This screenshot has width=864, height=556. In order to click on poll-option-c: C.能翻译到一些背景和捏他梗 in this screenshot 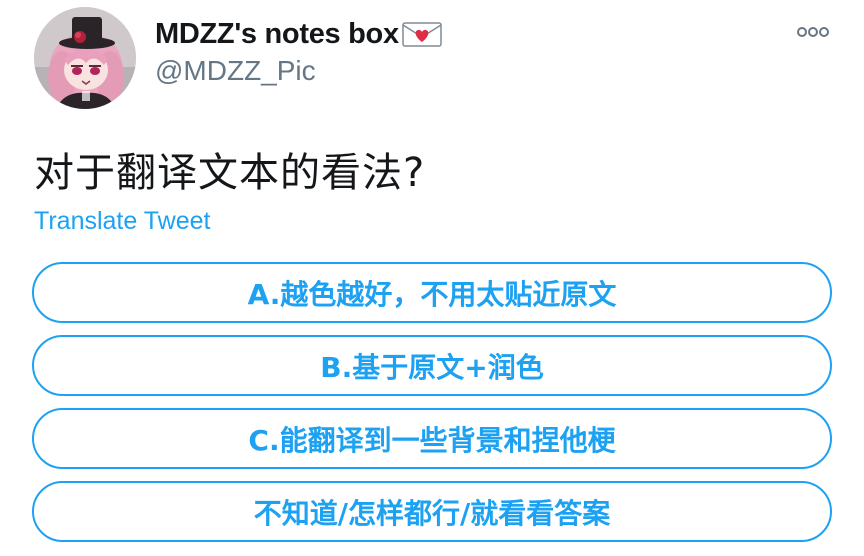, I will do `click(432, 438)`.